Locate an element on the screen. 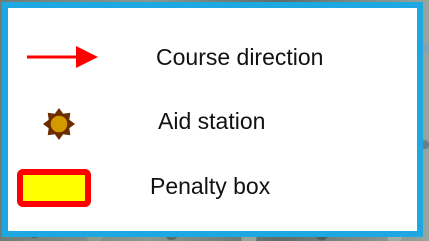 The width and height of the screenshot is (429, 241). legend-label-aid-station: Aid station is located at coordinates (212, 121).